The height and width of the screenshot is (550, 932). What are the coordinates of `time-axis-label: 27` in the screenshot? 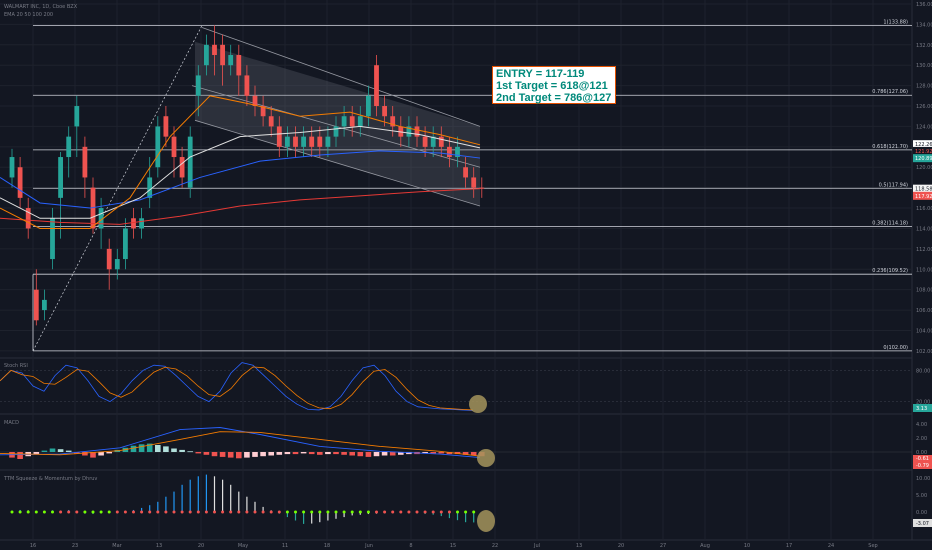 It's located at (663, 546).